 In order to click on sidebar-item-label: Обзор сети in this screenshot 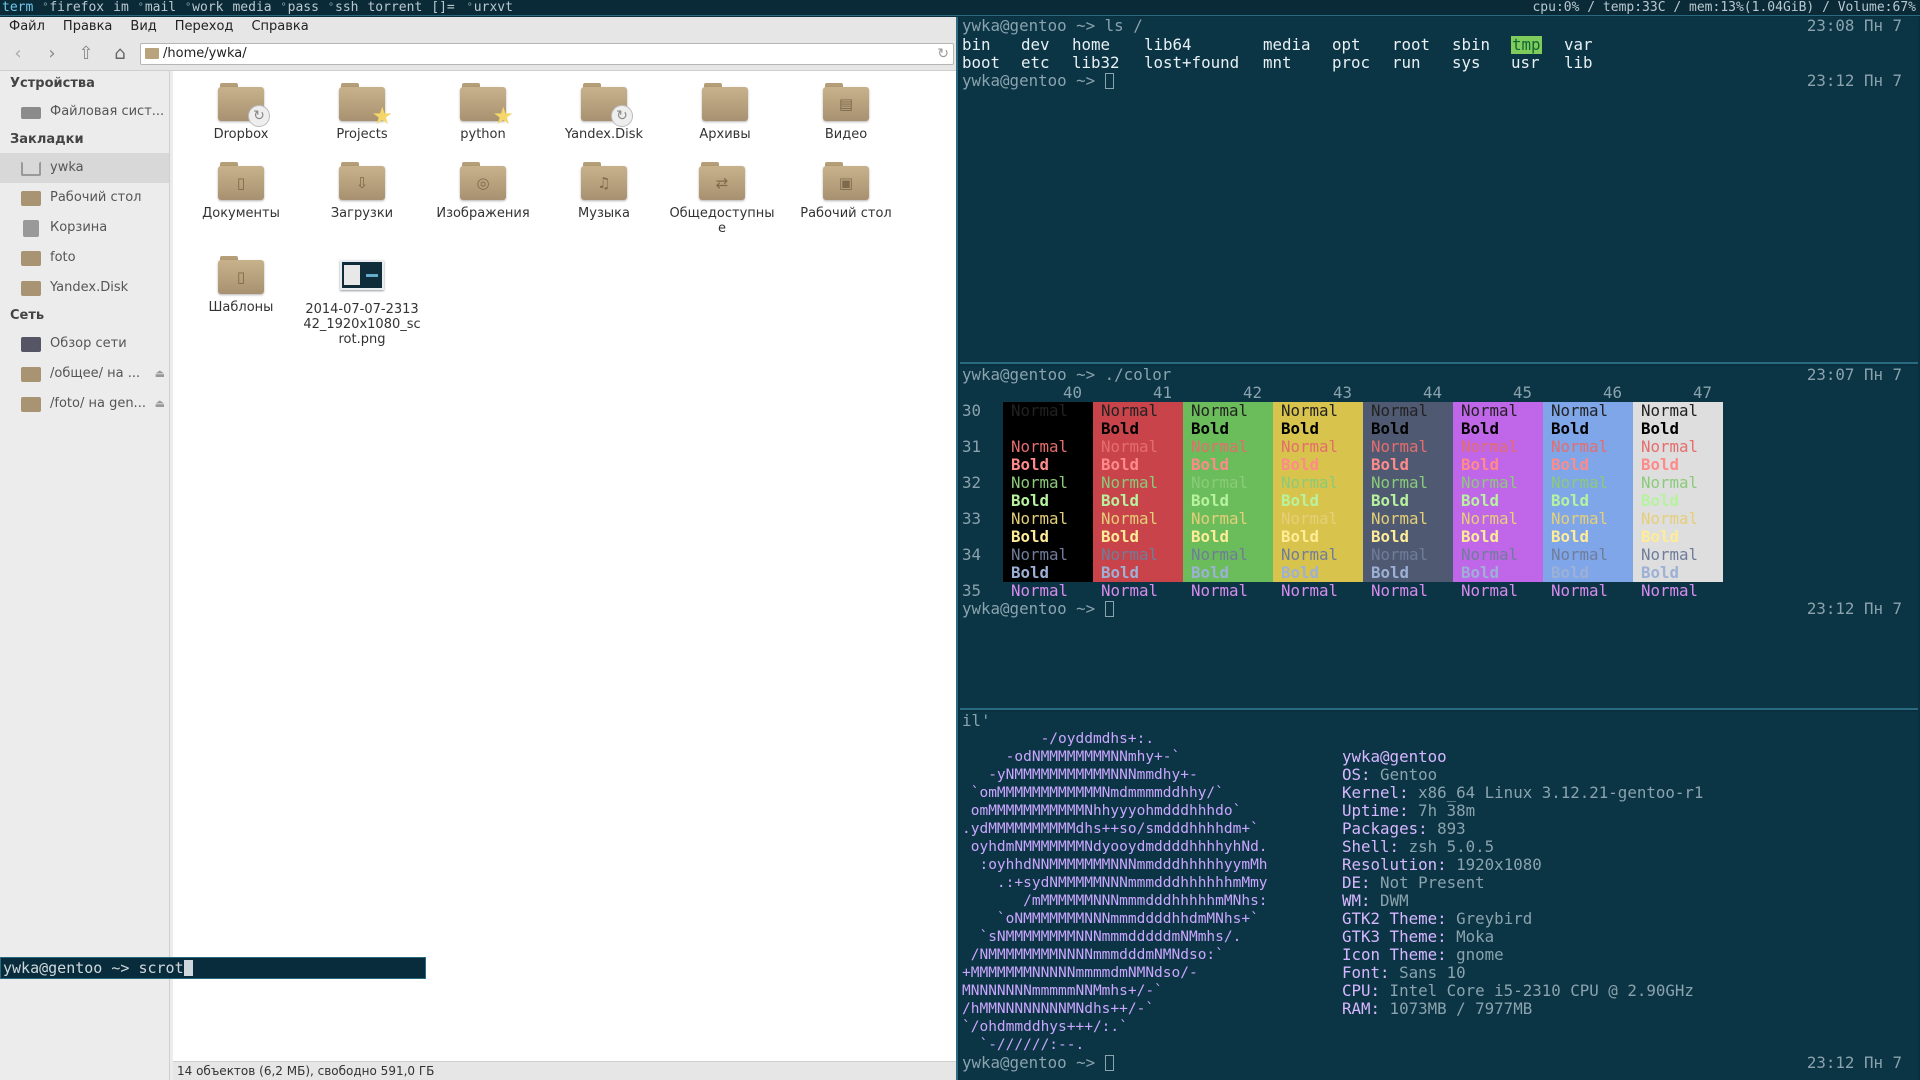, I will do `click(88, 343)`.